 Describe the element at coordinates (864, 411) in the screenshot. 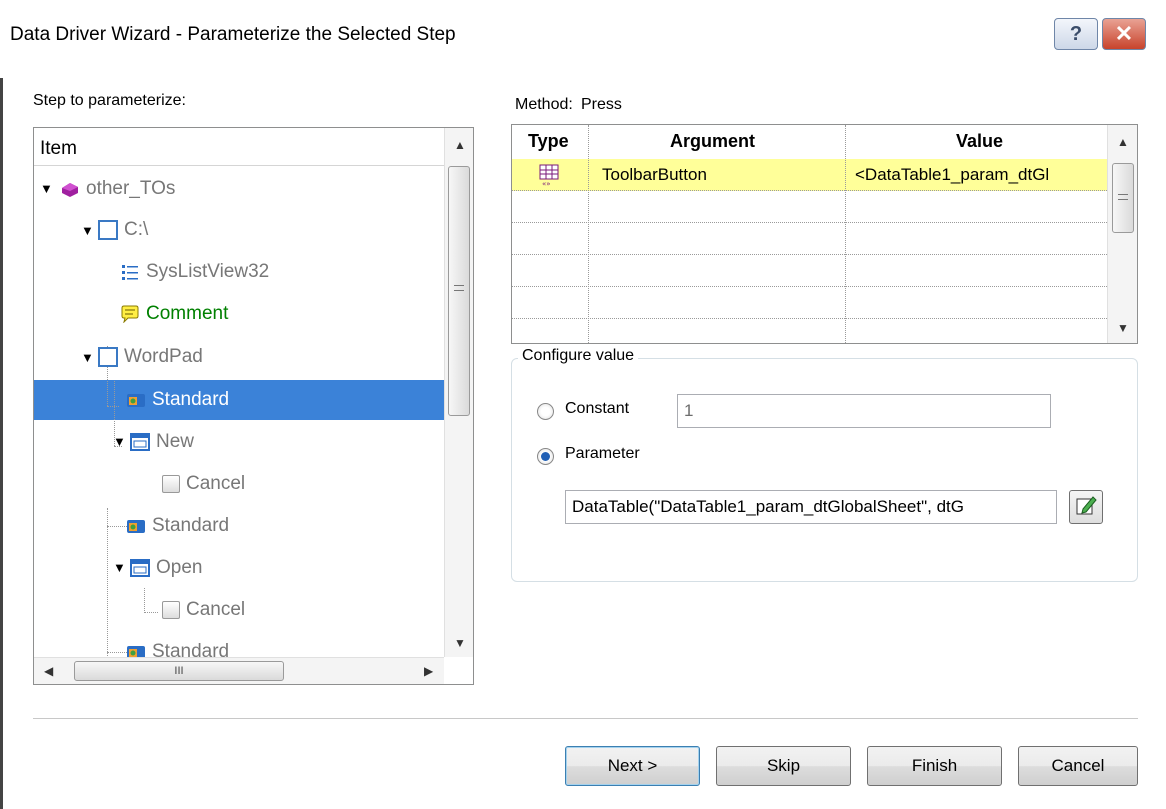

I see `constant-input: 1` at that location.